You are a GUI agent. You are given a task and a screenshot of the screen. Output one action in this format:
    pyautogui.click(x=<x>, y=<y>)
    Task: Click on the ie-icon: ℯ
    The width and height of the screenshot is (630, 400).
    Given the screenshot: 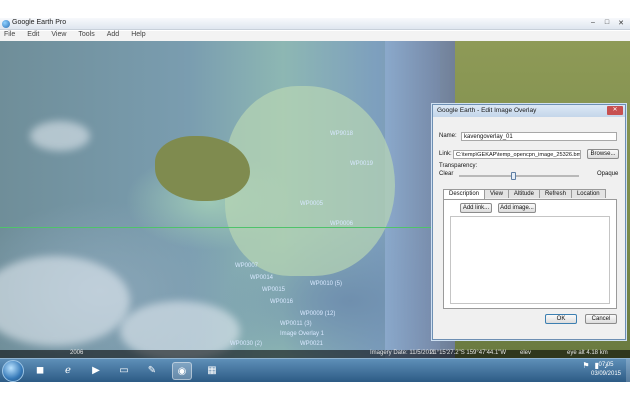 What is the action you would take?
    pyautogui.click(x=68, y=371)
    